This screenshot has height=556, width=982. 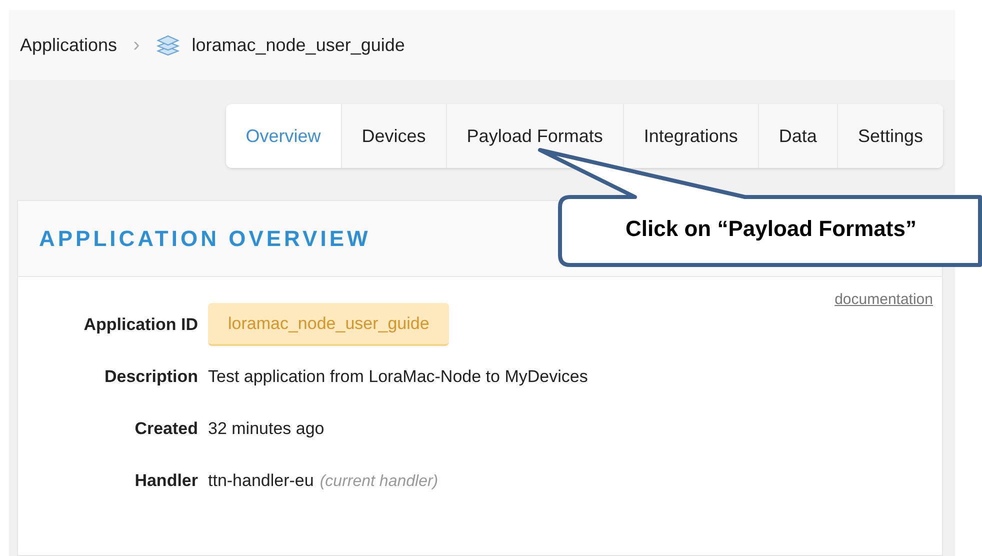 I want to click on card-title: APPLICATION OVERVIEW, so click(x=205, y=239).